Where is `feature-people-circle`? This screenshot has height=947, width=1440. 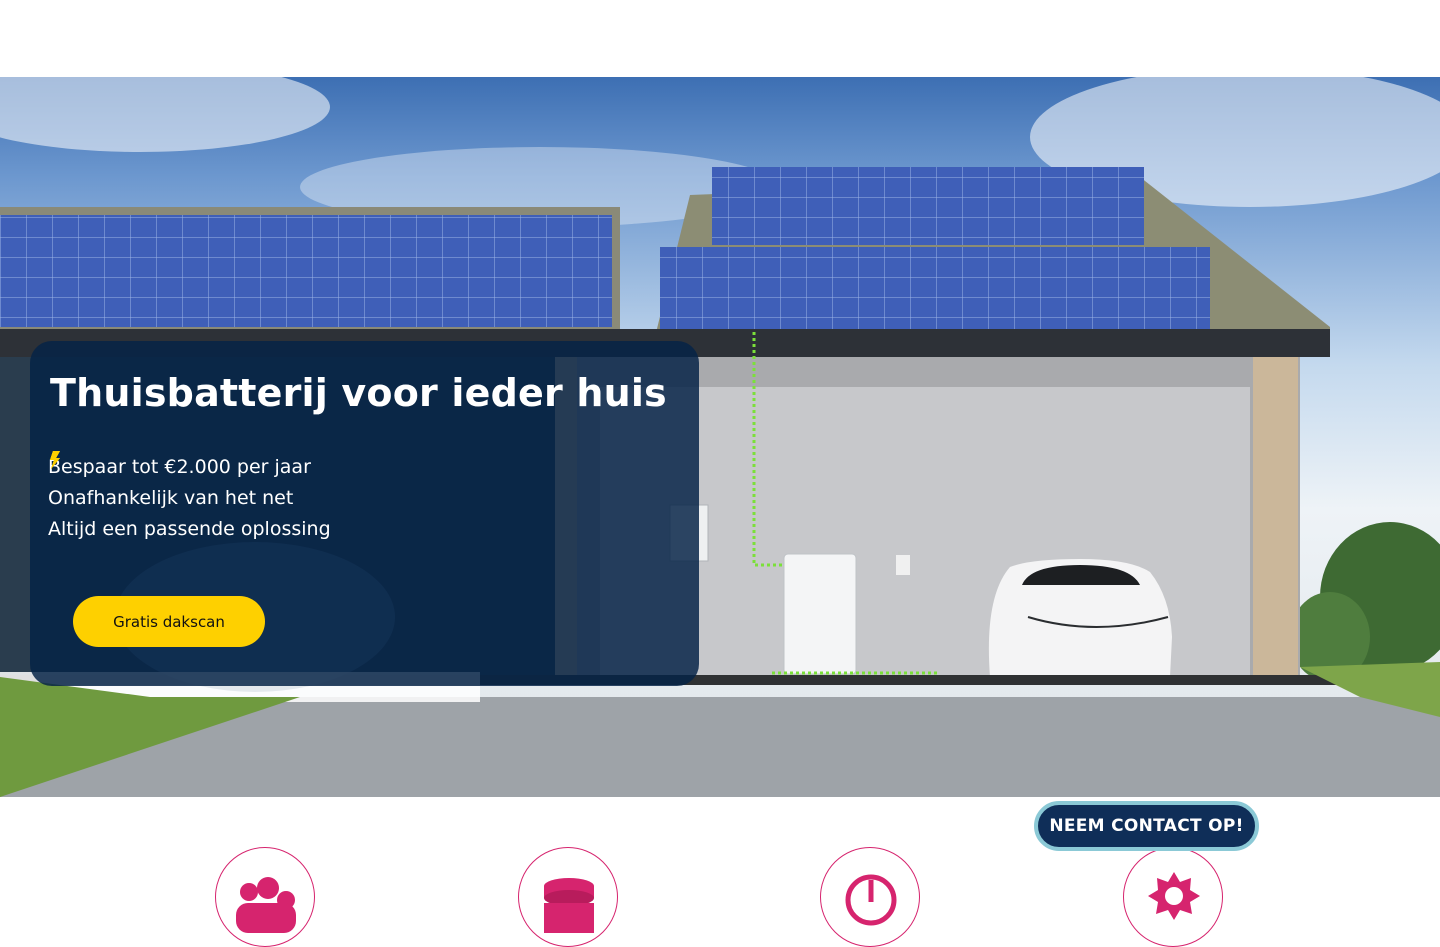 feature-people-circle is located at coordinates (265, 897).